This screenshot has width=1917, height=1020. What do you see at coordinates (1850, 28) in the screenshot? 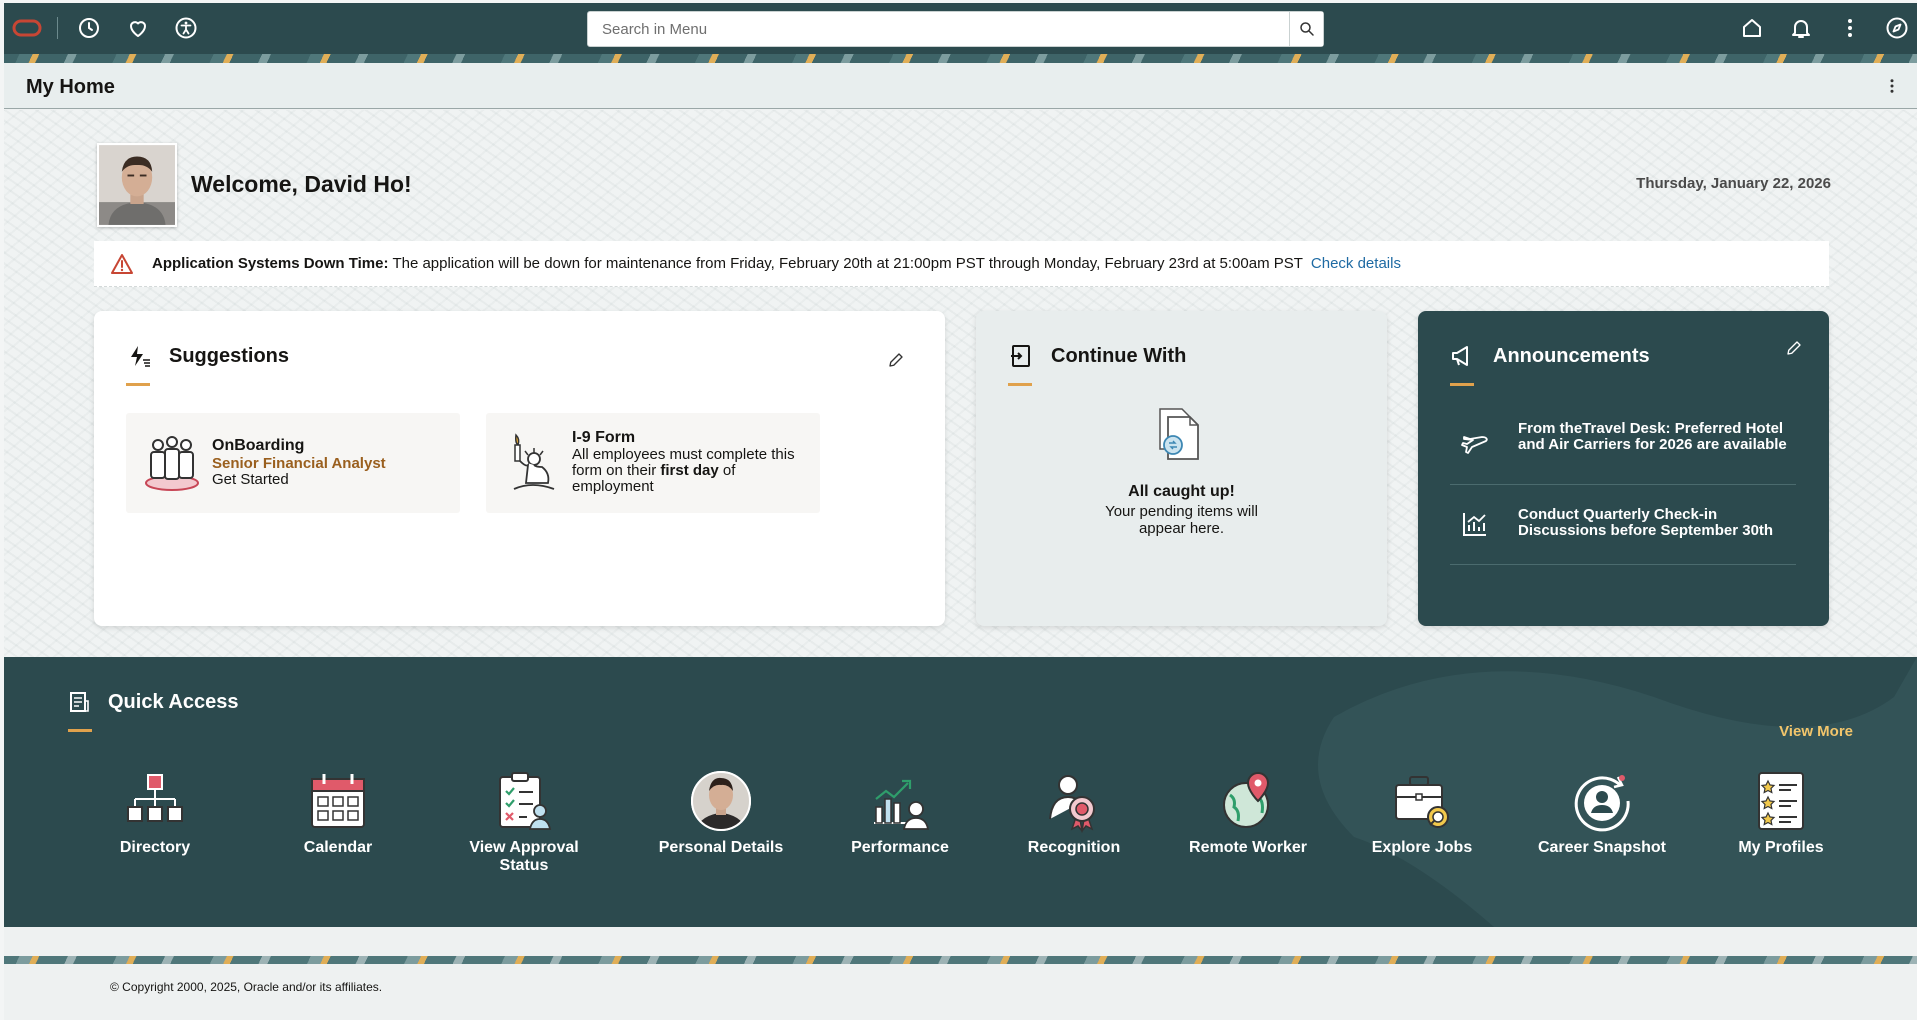
I see `more-actions-kebab-icon` at bounding box center [1850, 28].